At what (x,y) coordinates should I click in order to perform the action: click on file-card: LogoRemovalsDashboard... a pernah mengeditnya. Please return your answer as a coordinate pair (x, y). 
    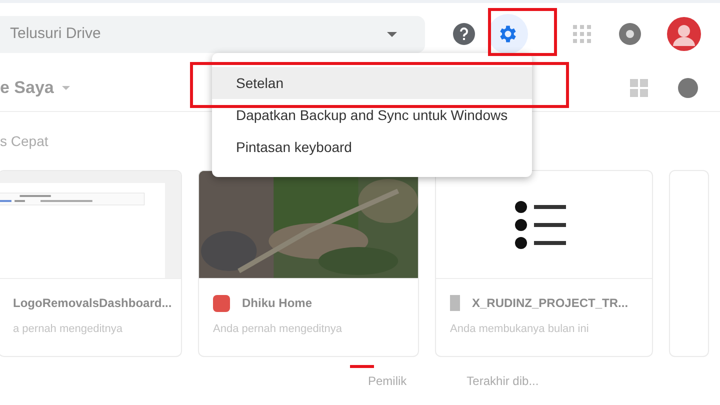
    Looking at the image, I should click on (91, 263).